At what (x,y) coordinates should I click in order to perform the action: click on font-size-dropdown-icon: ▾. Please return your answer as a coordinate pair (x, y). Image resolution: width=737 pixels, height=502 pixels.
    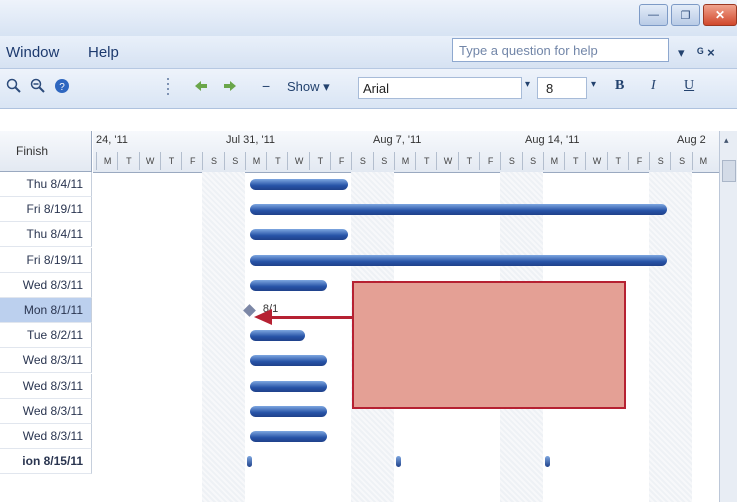
    Looking at the image, I should click on (593, 84).